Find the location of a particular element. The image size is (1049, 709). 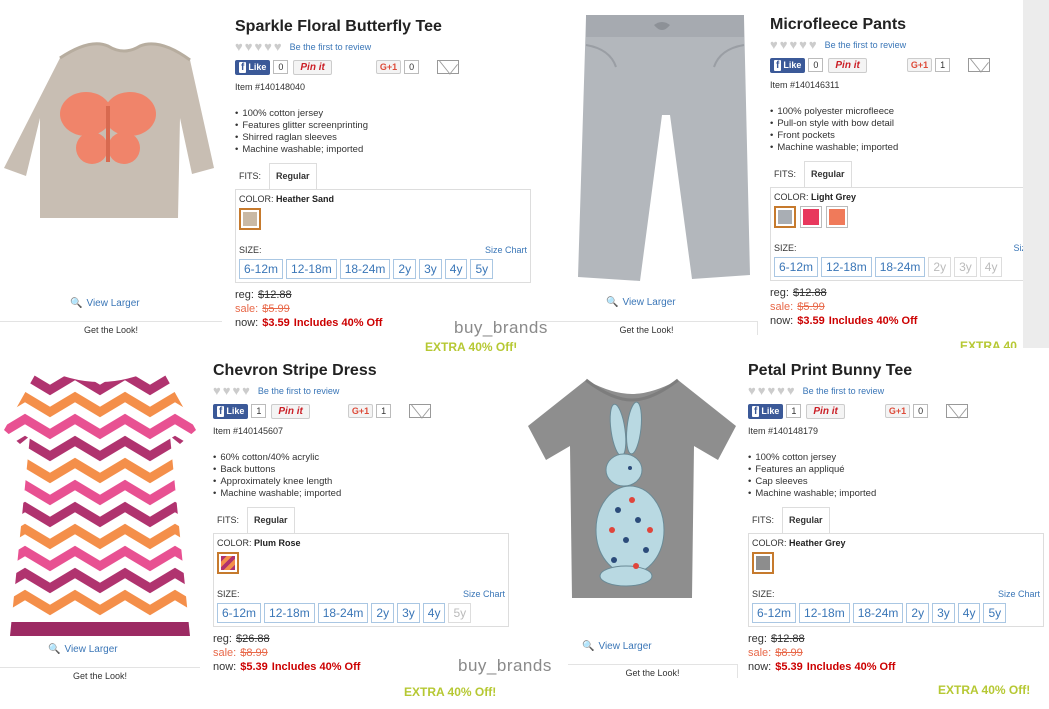

gplus-count: 0 is located at coordinates (412, 67).